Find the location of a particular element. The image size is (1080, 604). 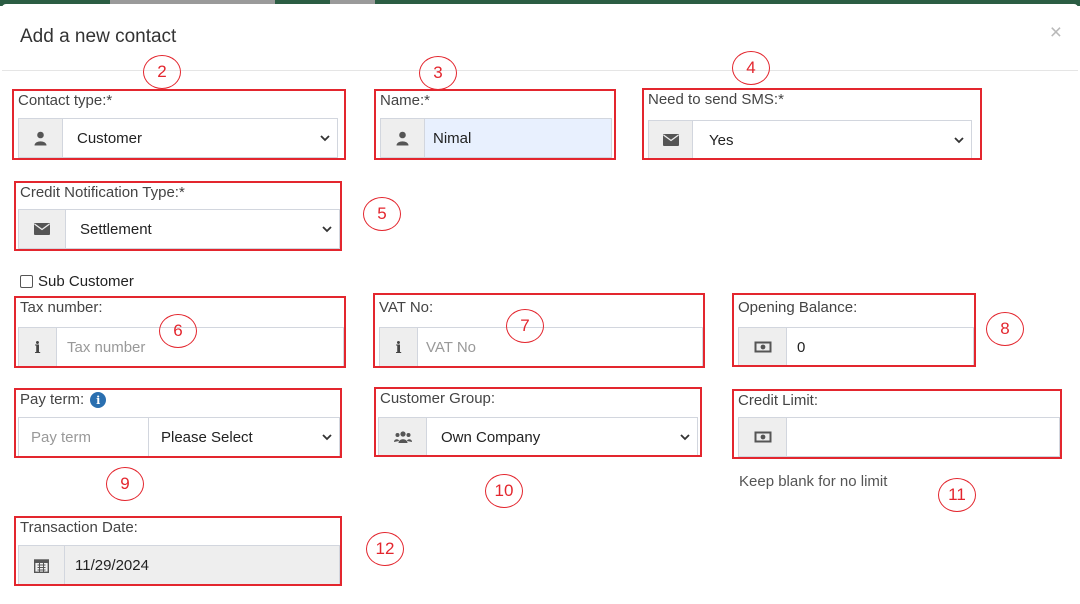

annotation-number: 2 is located at coordinates (162, 72).